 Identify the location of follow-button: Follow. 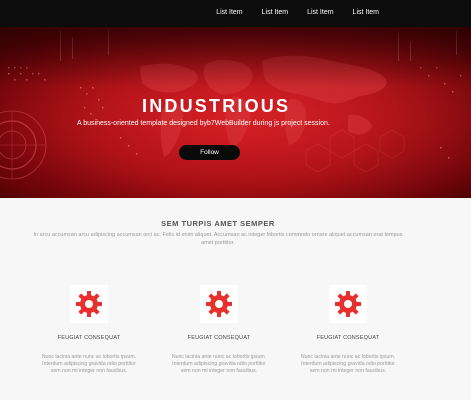
(209, 152).